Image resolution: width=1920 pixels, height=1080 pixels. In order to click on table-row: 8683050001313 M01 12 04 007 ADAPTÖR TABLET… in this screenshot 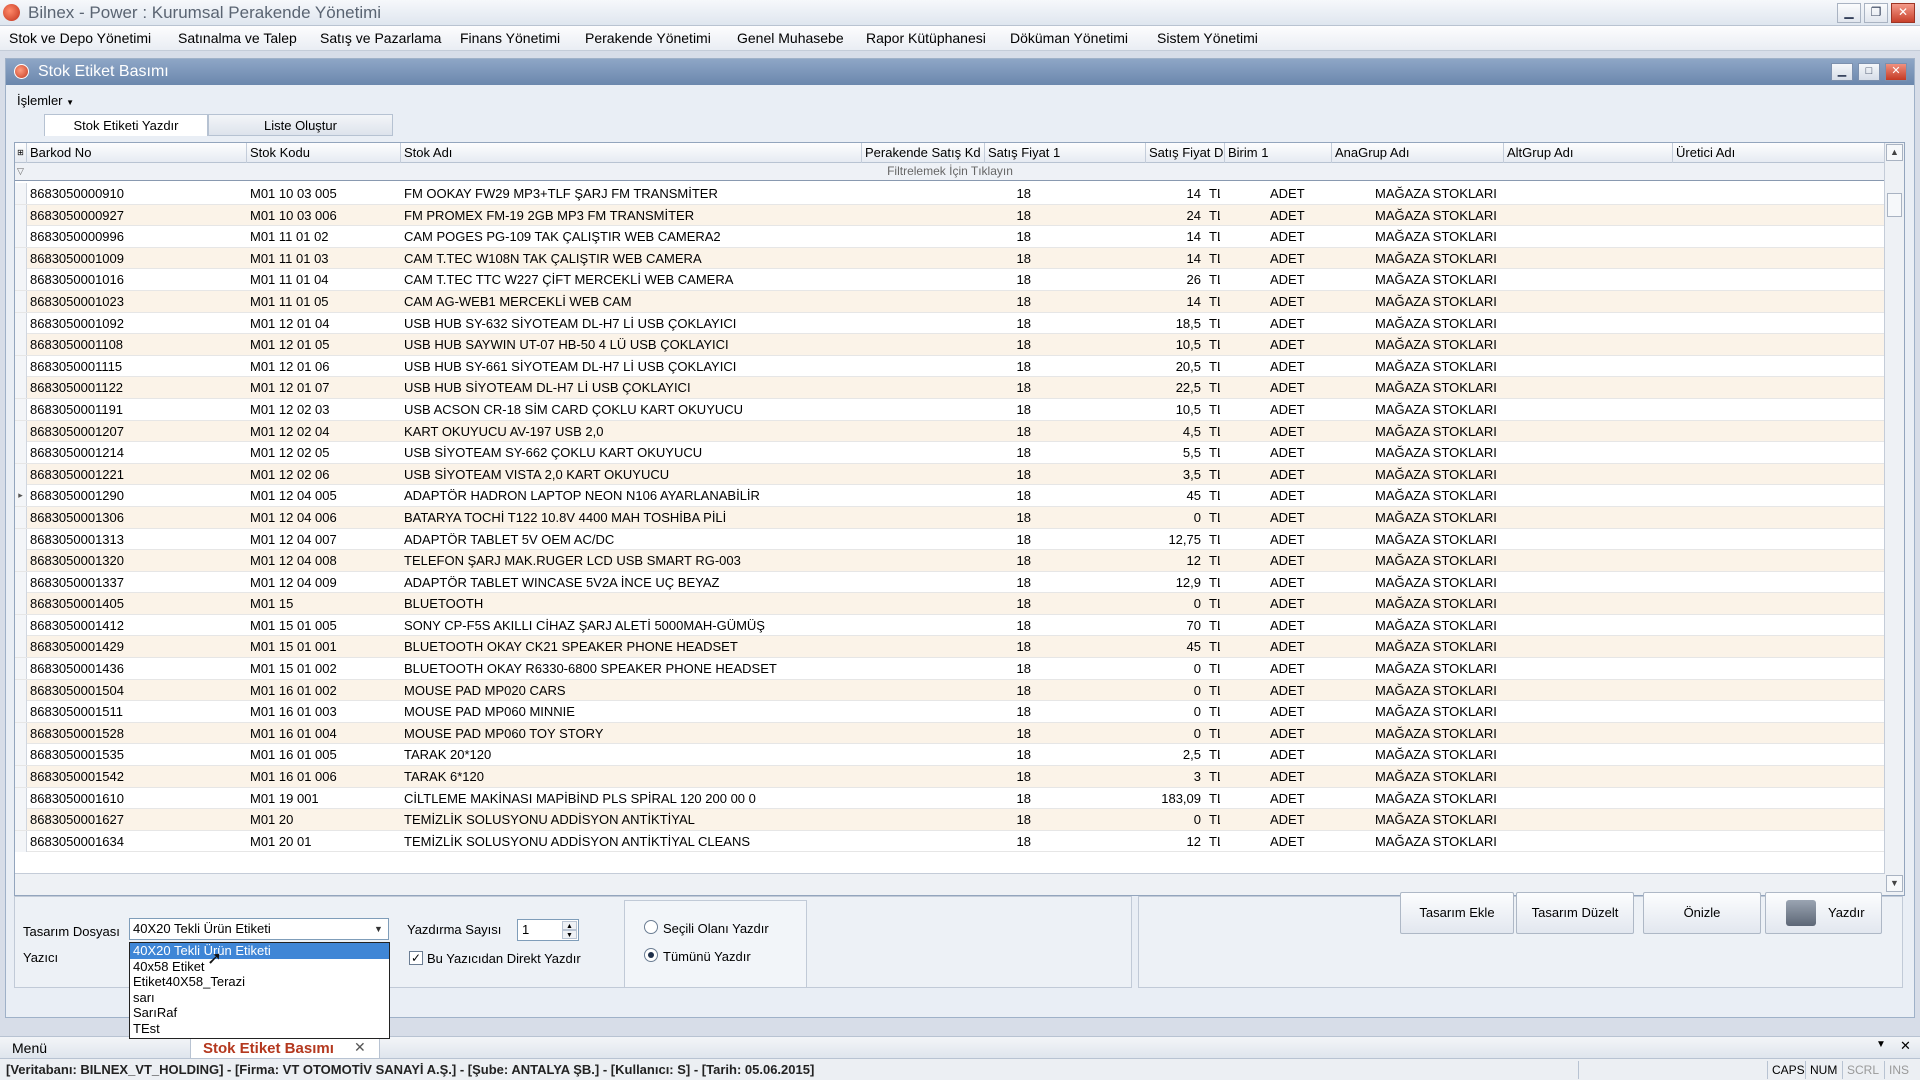, I will do `click(950, 539)`.